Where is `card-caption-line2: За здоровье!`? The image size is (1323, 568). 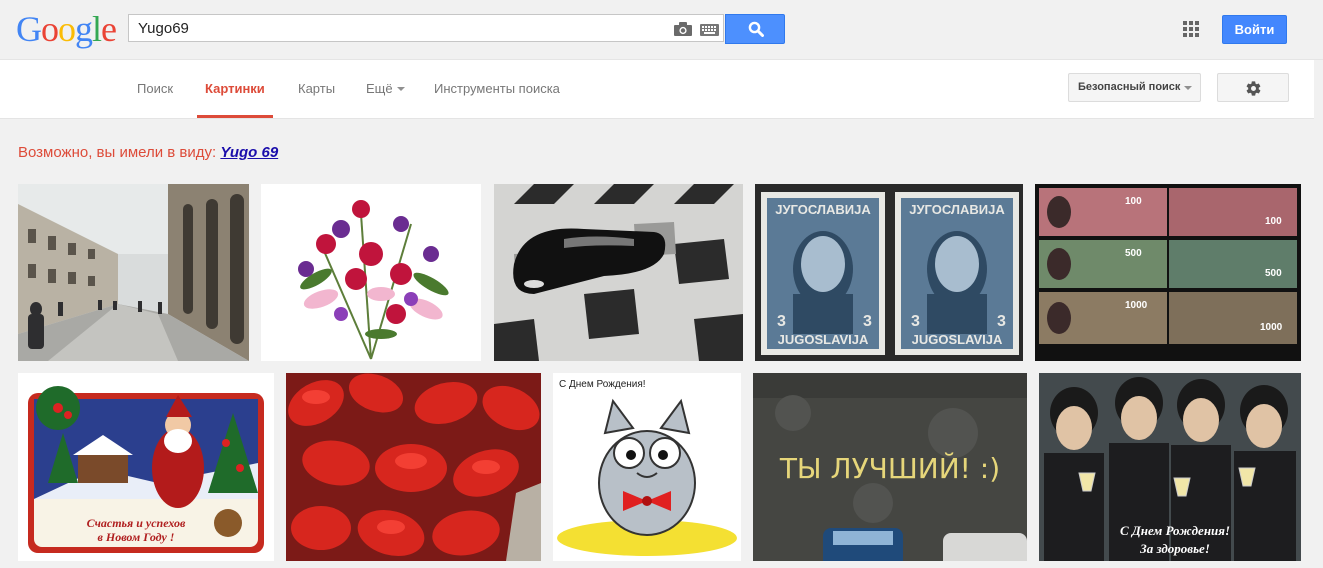
card-caption-line2: За здоровье! is located at coordinates (1174, 548).